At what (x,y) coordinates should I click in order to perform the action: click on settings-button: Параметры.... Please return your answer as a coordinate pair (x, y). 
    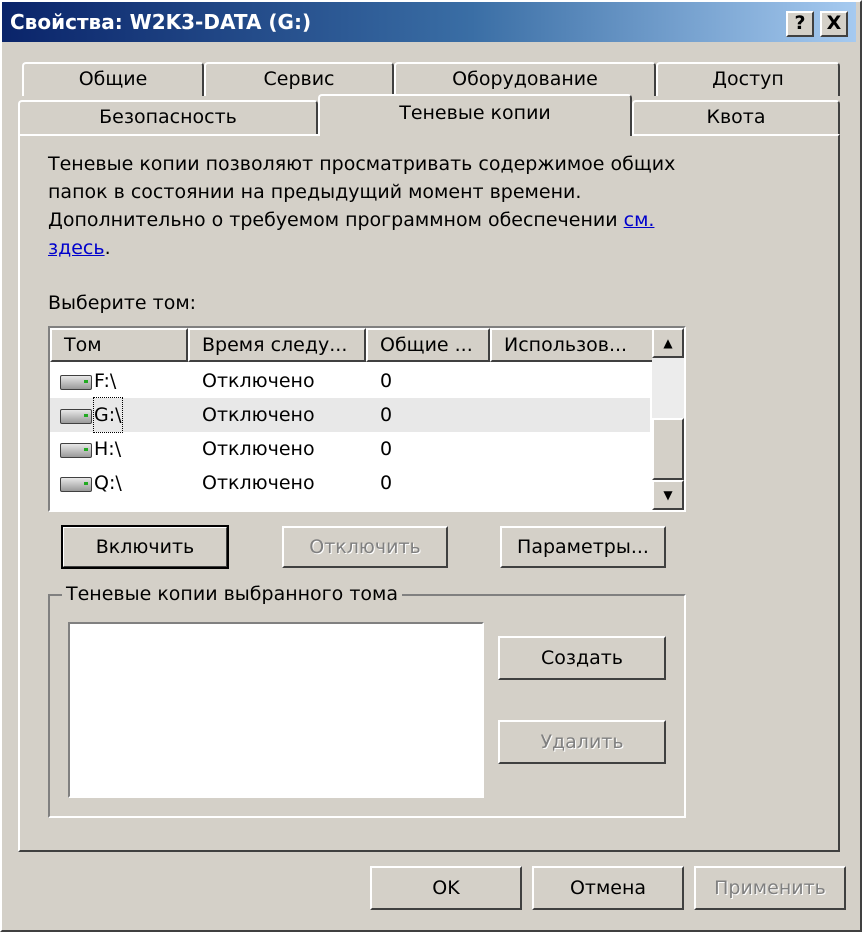
    Looking at the image, I should click on (583, 547).